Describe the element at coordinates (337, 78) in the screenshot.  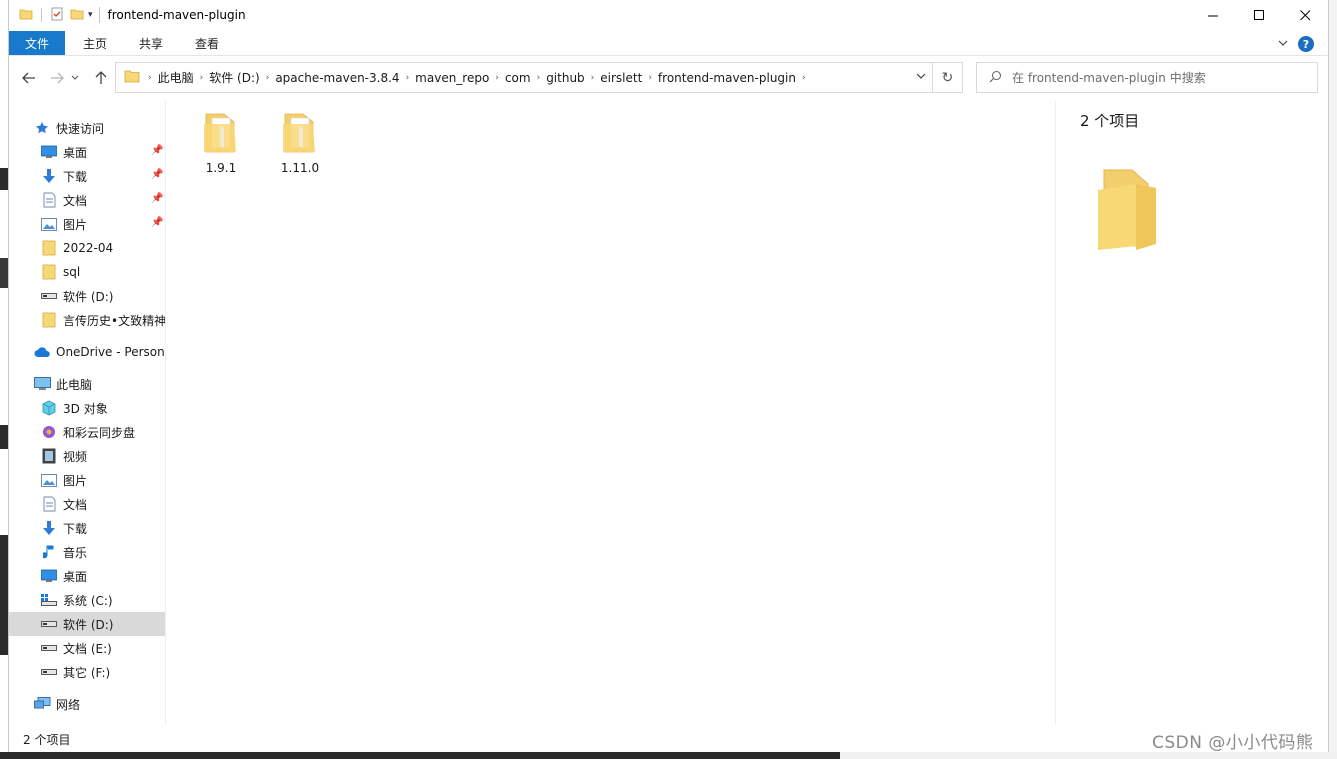
I see `breadcrumb-apache-maven: apache-maven-3.8.4` at that location.